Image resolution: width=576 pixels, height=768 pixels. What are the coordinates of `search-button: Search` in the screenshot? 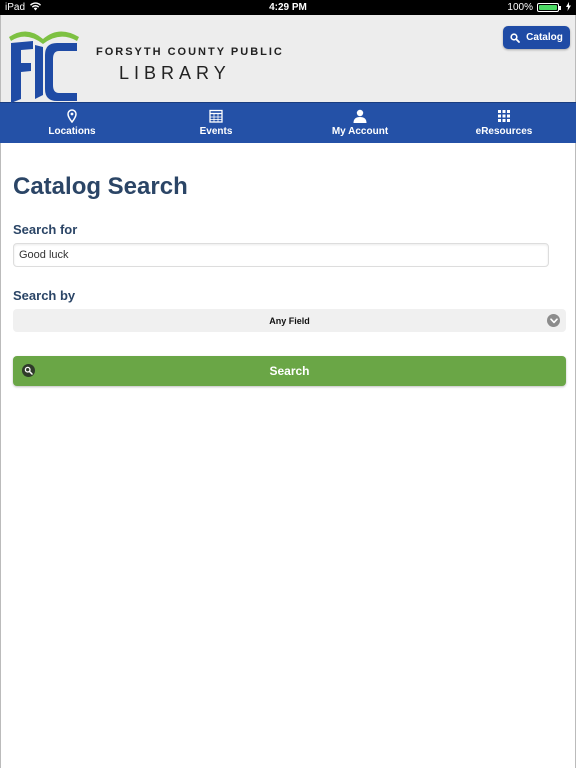 It's located at (289, 371).